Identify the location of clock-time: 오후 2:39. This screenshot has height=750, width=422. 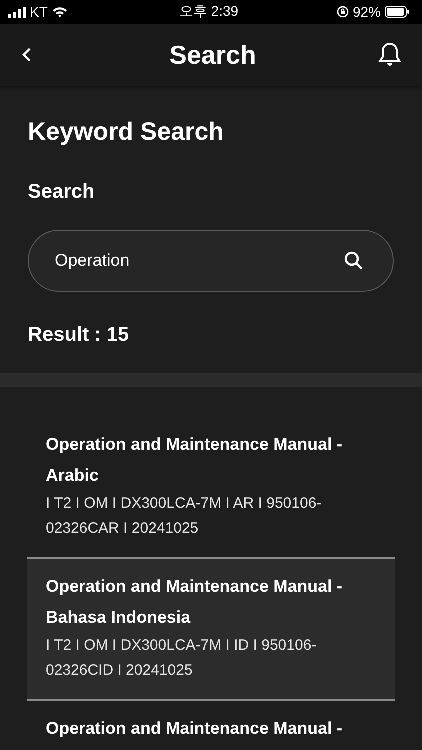
(209, 12).